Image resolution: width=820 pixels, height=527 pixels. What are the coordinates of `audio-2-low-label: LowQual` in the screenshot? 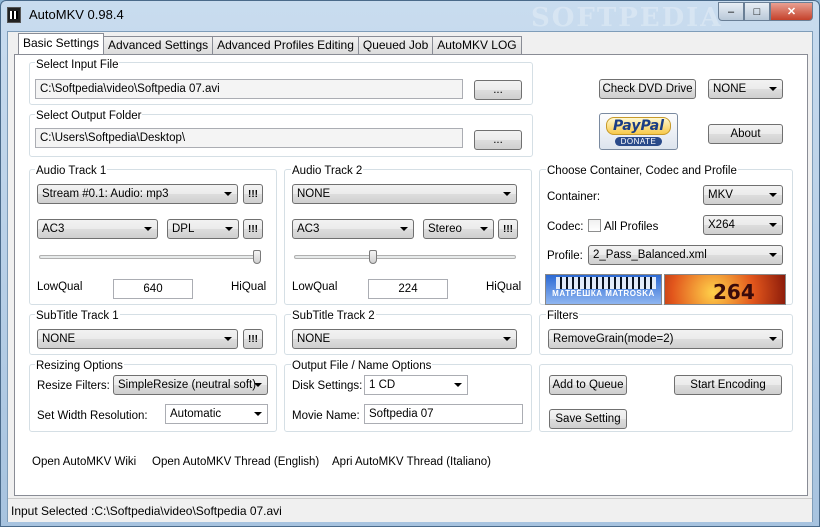 It's located at (315, 287).